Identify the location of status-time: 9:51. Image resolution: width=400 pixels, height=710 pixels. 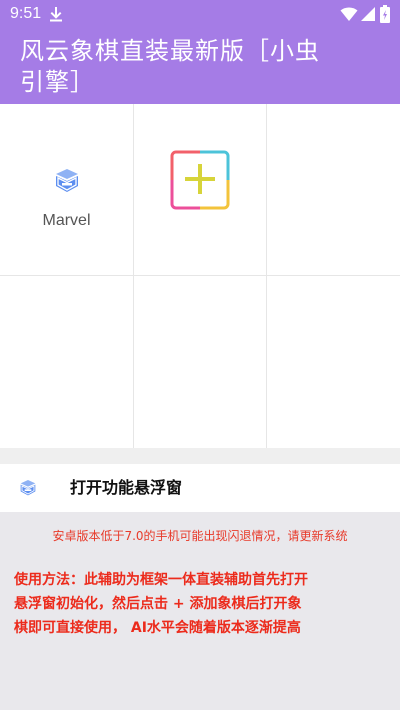
(26, 13).